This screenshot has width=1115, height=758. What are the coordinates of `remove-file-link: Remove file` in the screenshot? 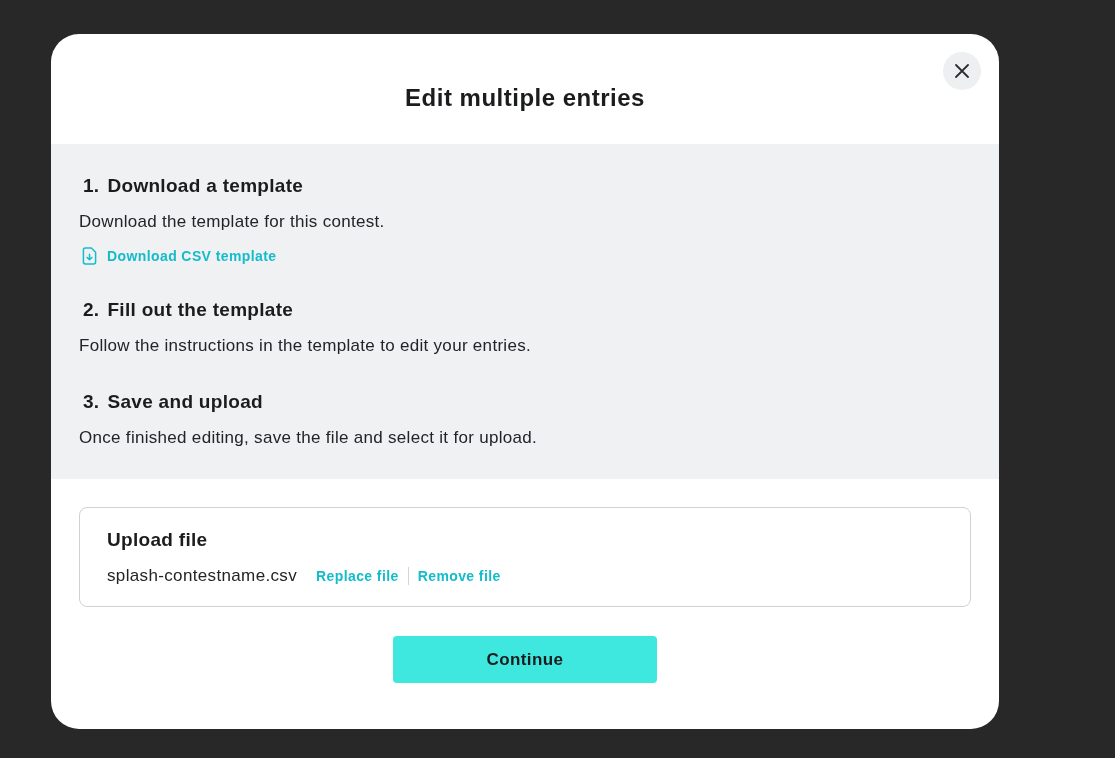 It's located at (459, 576).